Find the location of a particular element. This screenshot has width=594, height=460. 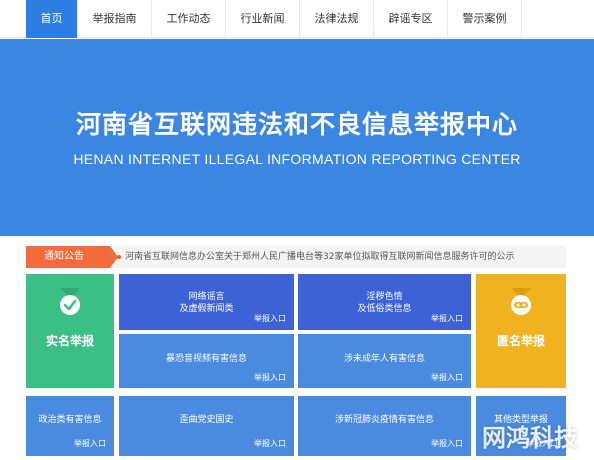

violence-title: 暴恐音视频有害信息 is located at coordinates (206, 359).